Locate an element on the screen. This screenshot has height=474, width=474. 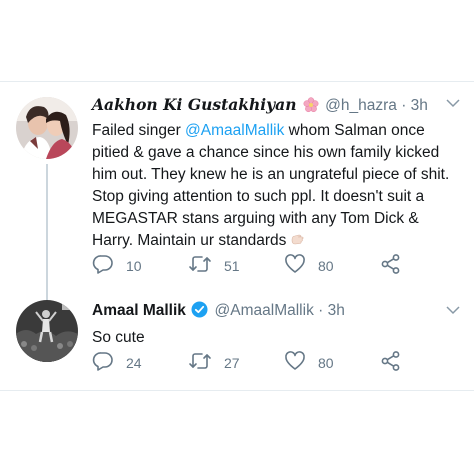
reply-count: 10 is located at coordinates (134, 266).